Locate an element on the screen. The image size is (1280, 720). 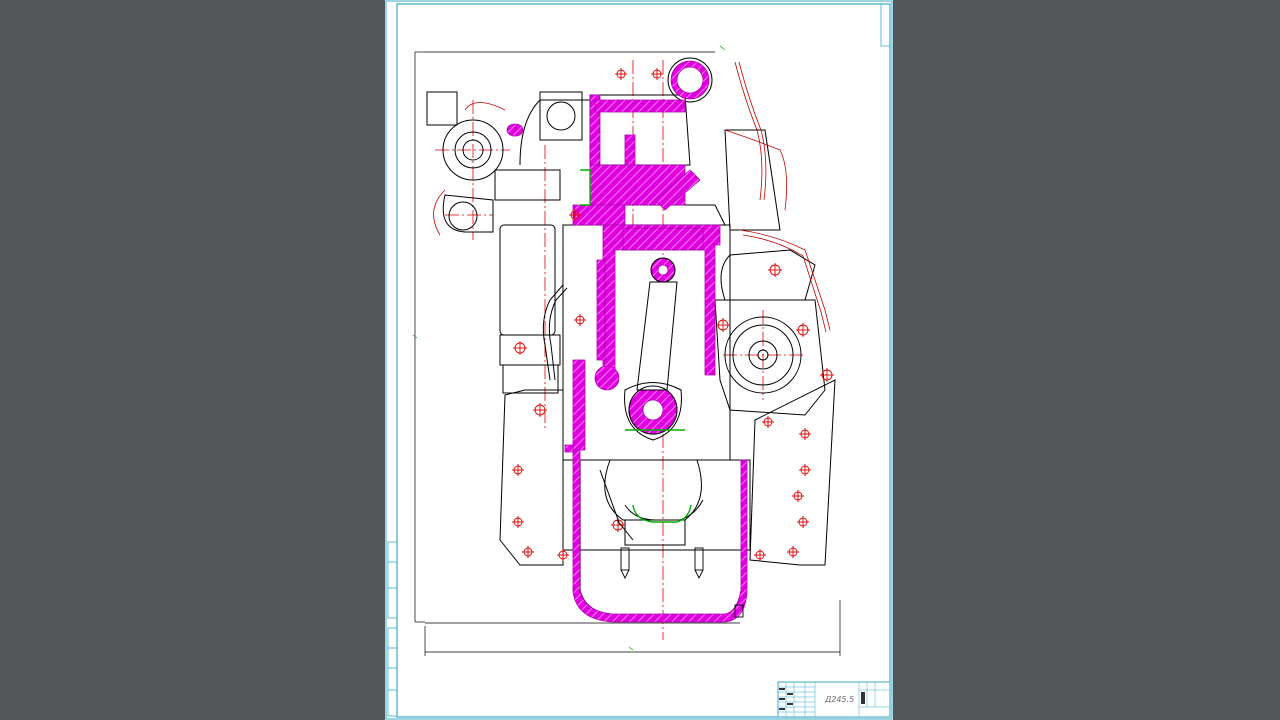
pan-studs is located at coordinates (682, 582).